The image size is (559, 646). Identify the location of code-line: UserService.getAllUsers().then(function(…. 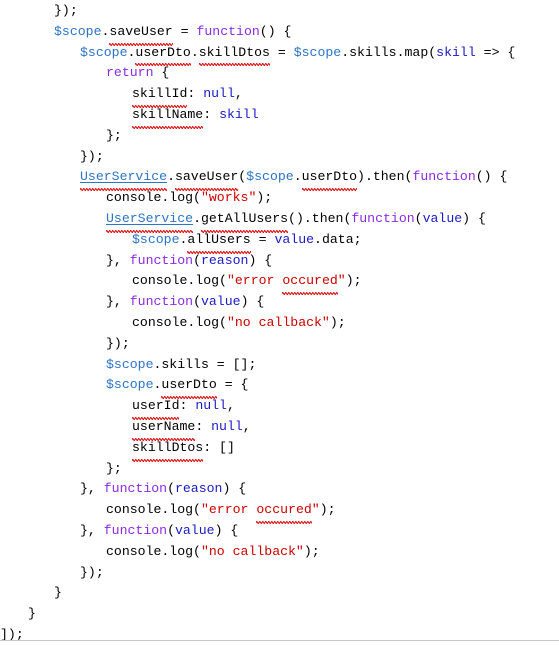
(279, 221).